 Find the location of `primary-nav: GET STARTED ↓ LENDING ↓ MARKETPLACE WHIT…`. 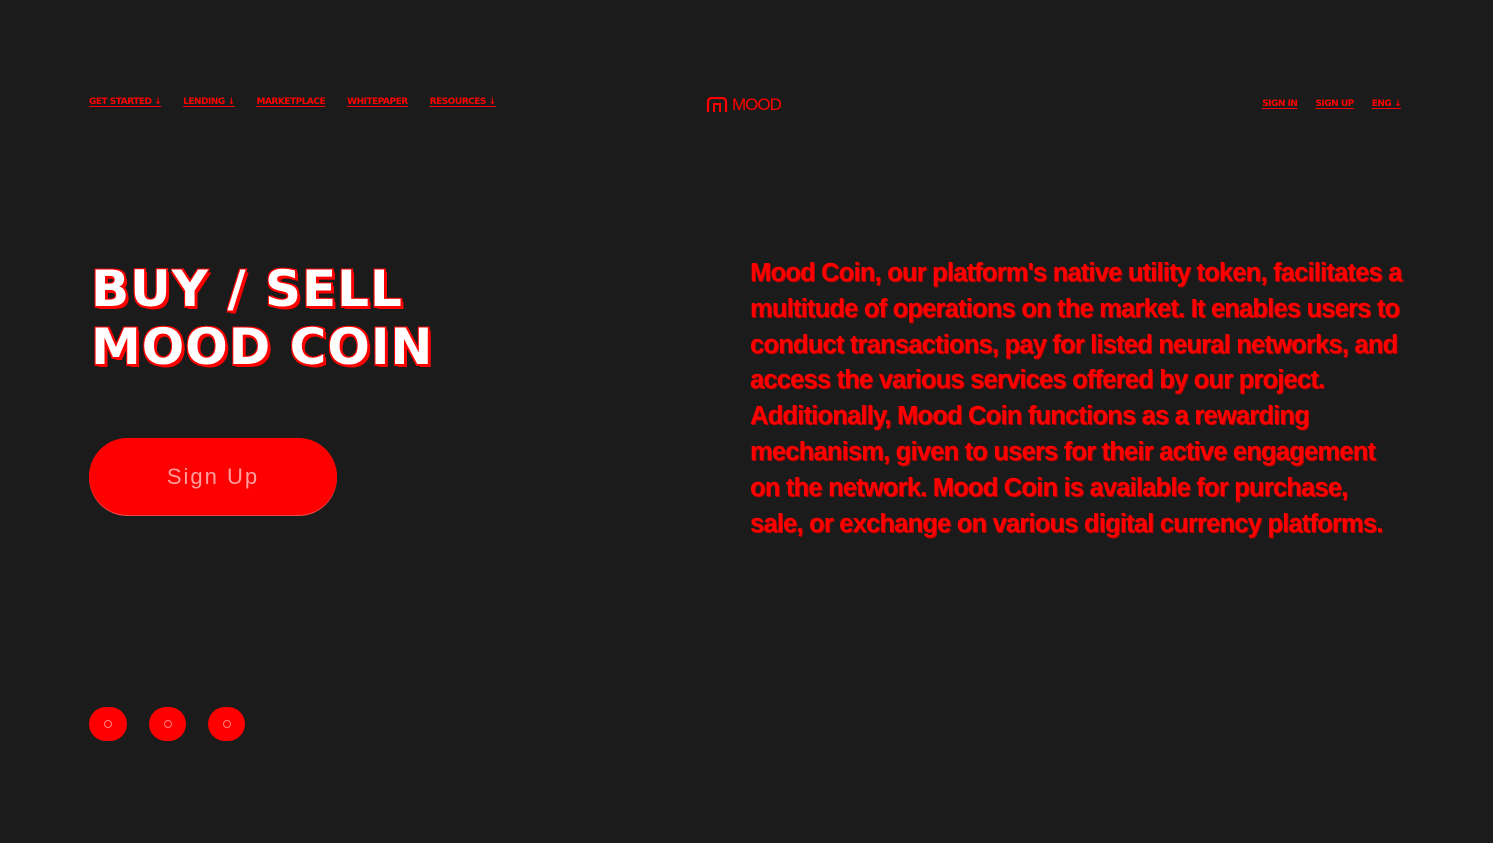

primary-nav: GET STARTED ↓ LENDING ↓ MARKETPLACE WHIT… is located at coordinates (292, 102).